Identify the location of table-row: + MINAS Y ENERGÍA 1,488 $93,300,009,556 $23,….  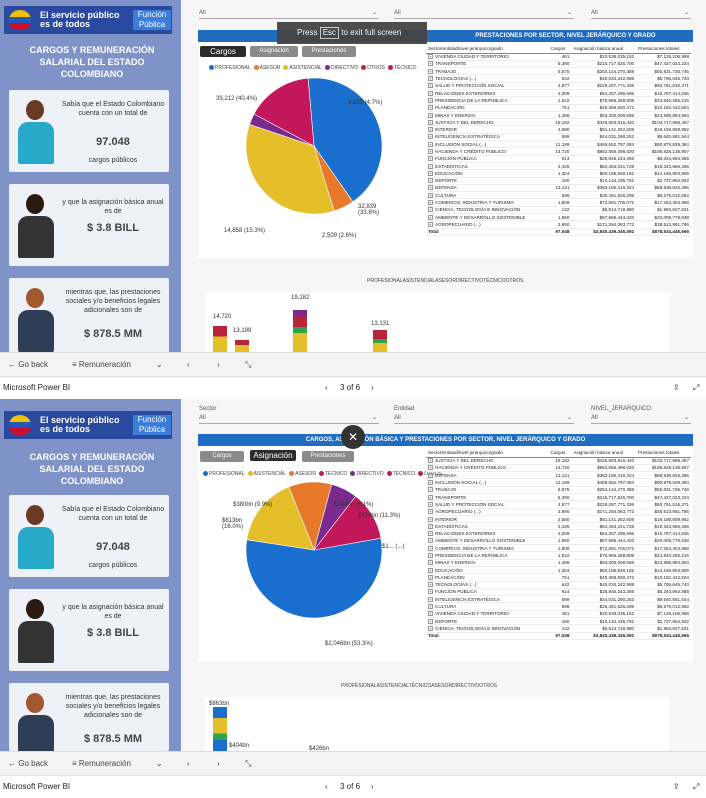
(558, 115).